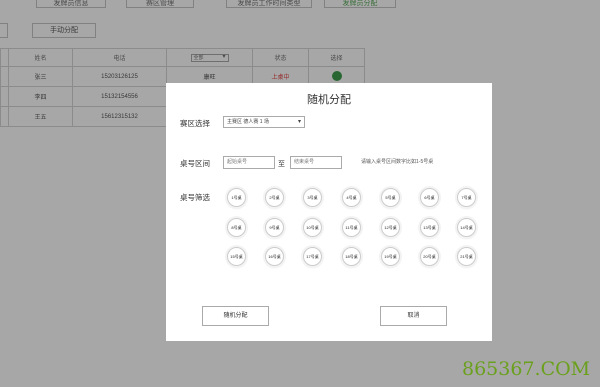 This screenshot has width=600, height=387. I want to click on table-option-button: 15号桌, so click(236, 256).